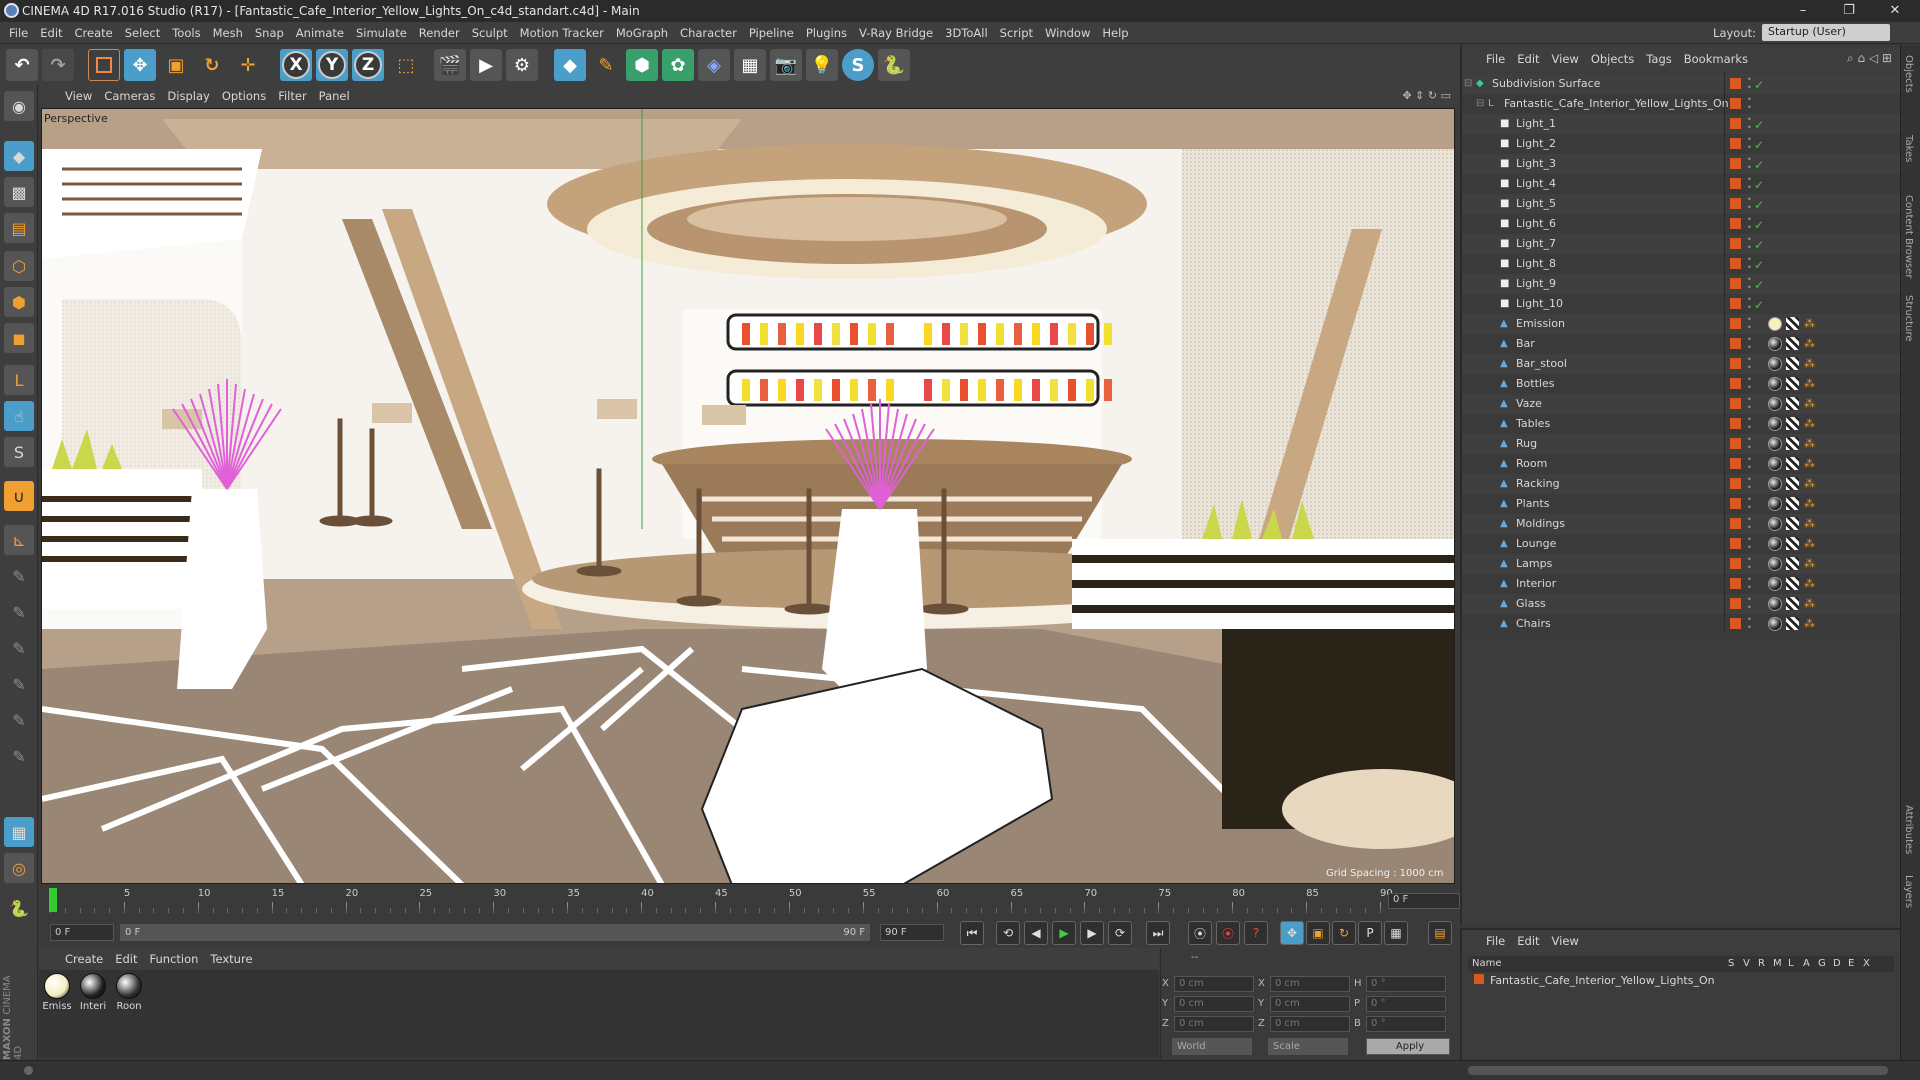 This screenshot has width=1920, height=1080. I want to click on menu-select: Select, so click(142, 33).